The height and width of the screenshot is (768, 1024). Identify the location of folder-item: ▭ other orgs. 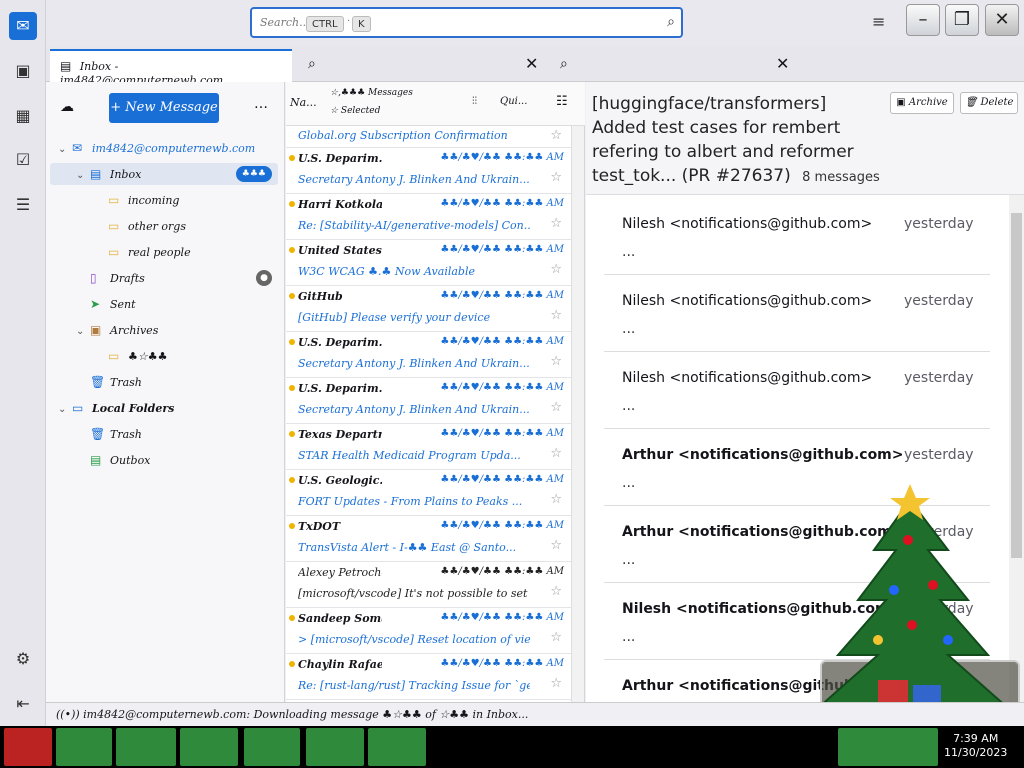
(164, 226).